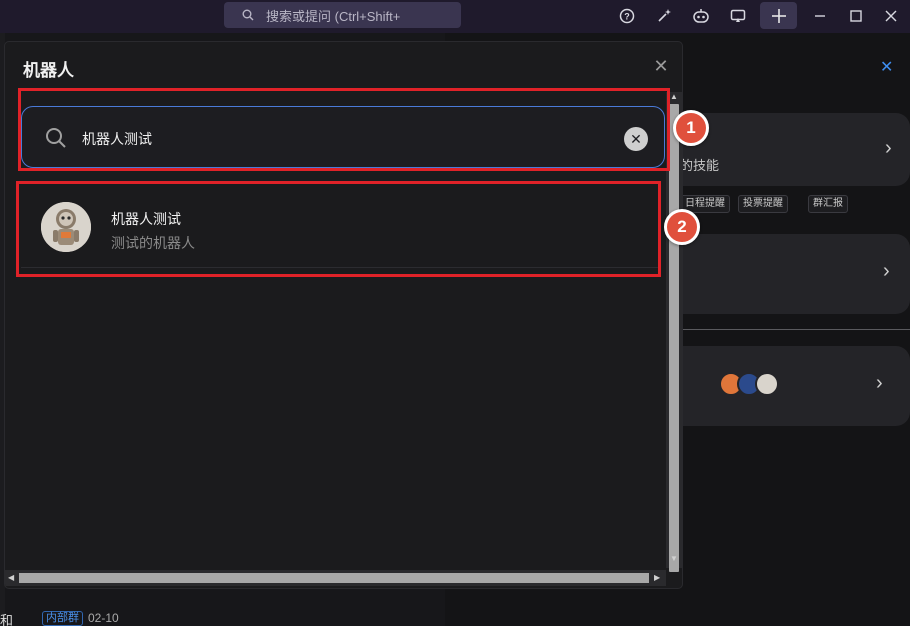  I want to click on bot-icon, so click(701, 16).